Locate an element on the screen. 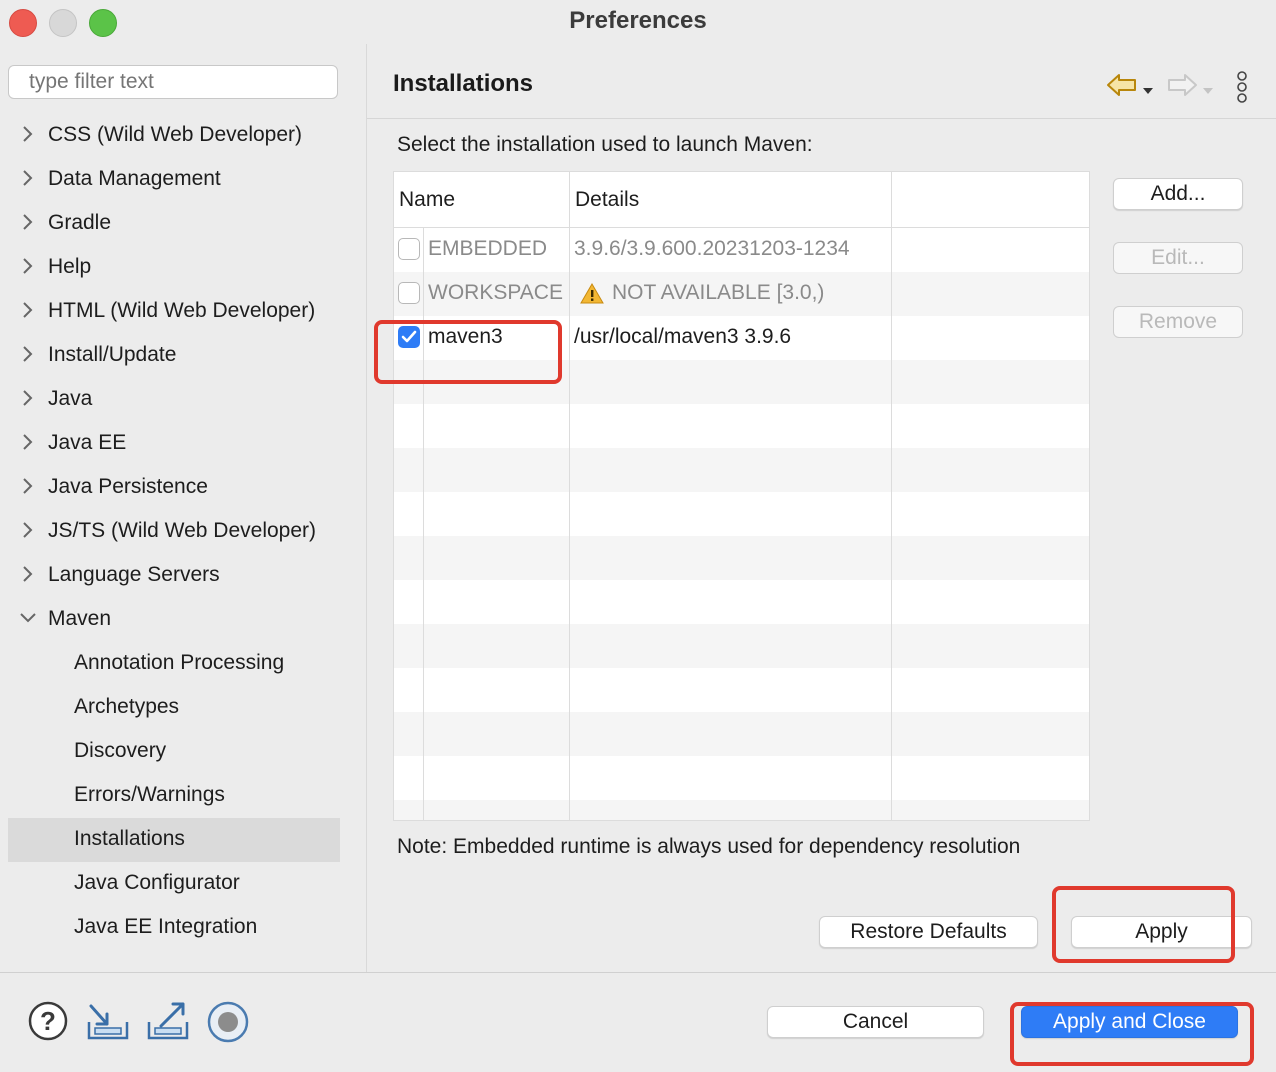  tree-item-label: Java Persistence is located at coordinates (128, 486).